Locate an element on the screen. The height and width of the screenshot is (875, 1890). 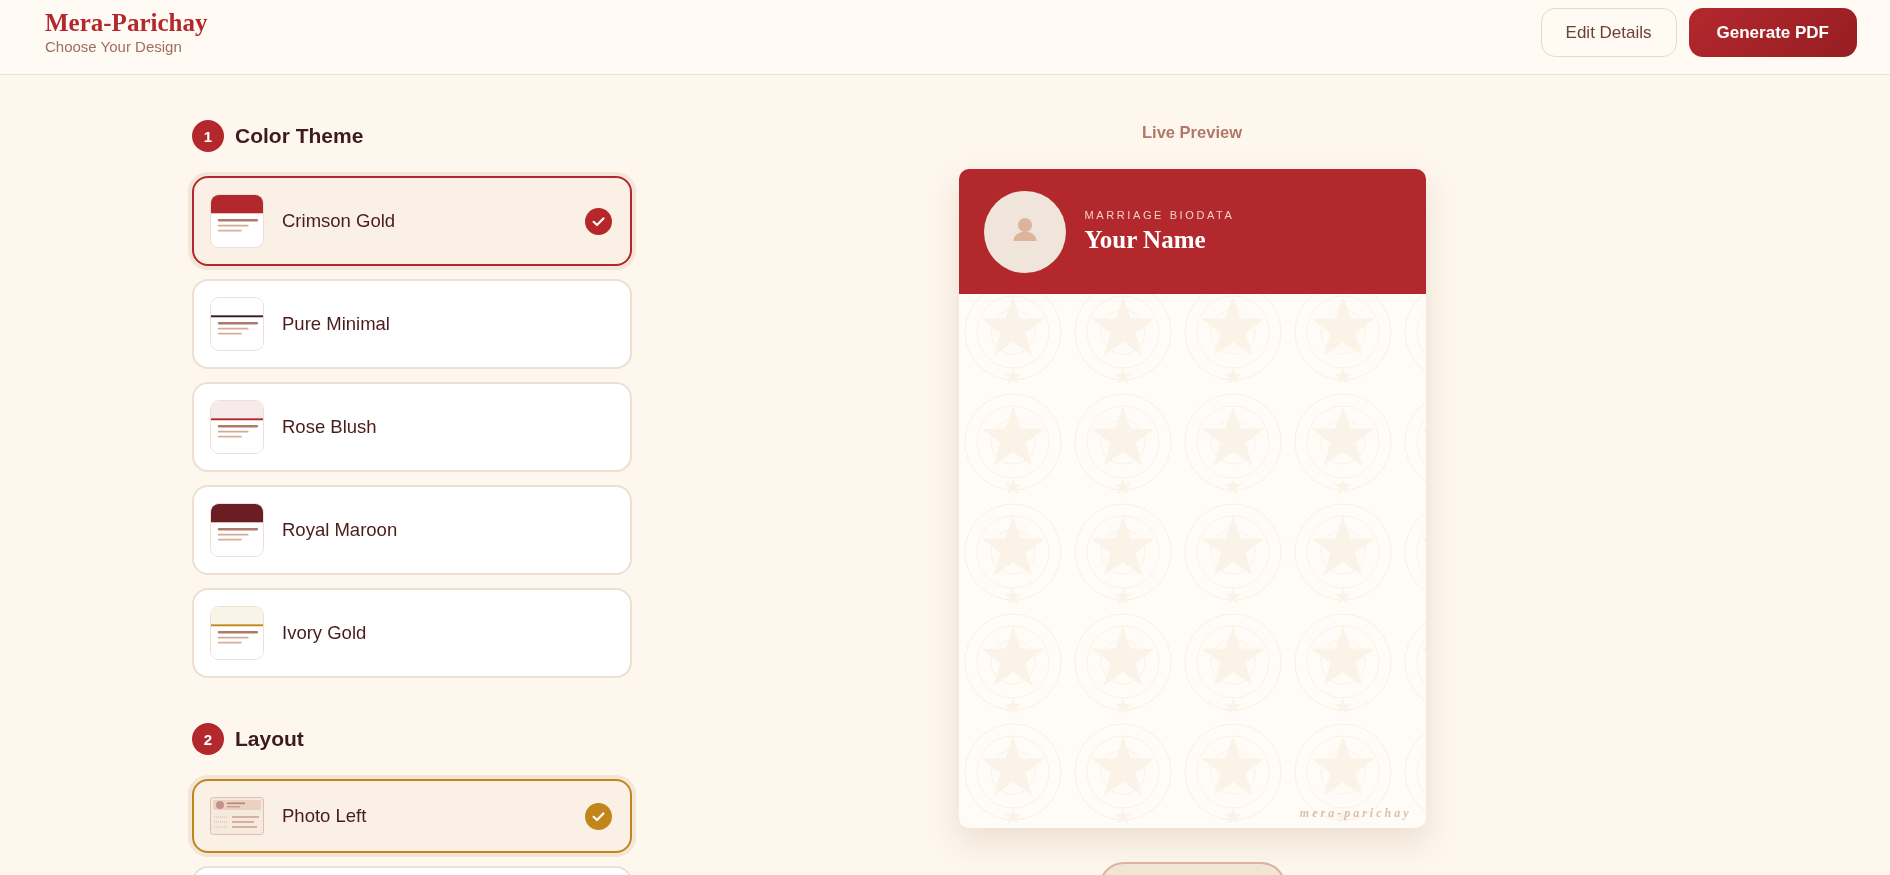
section-heading: Color Theme is located at coordinates (299, 136).